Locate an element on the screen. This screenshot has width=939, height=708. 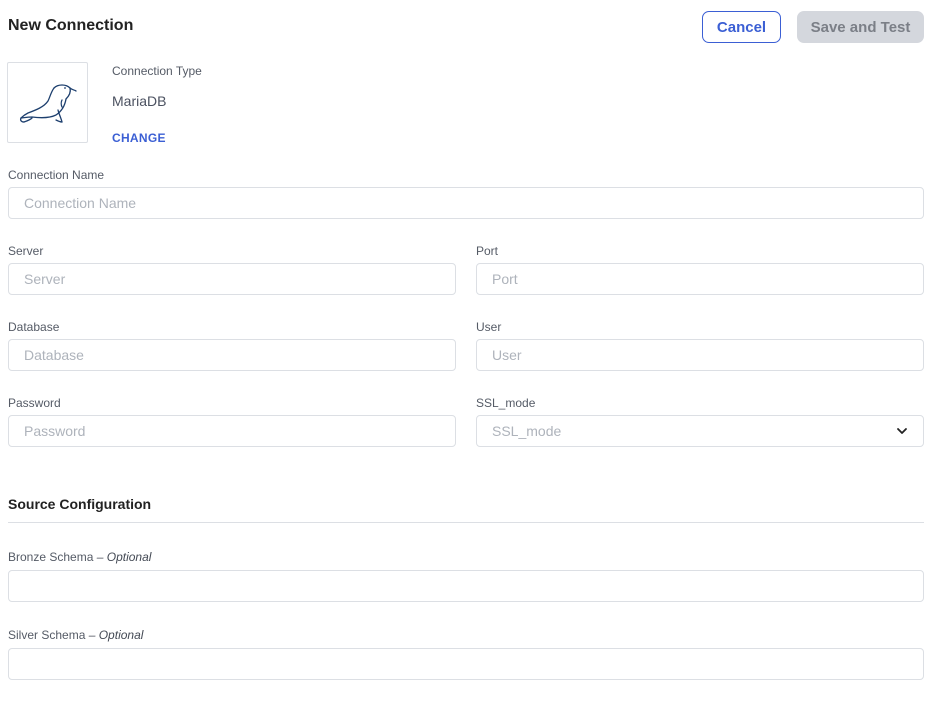
cancel-button: Cancel is located at coordinates (741, 27).